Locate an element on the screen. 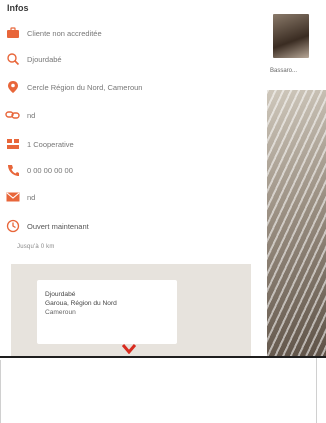  bottom-divider is located at coordinates (163, 357).